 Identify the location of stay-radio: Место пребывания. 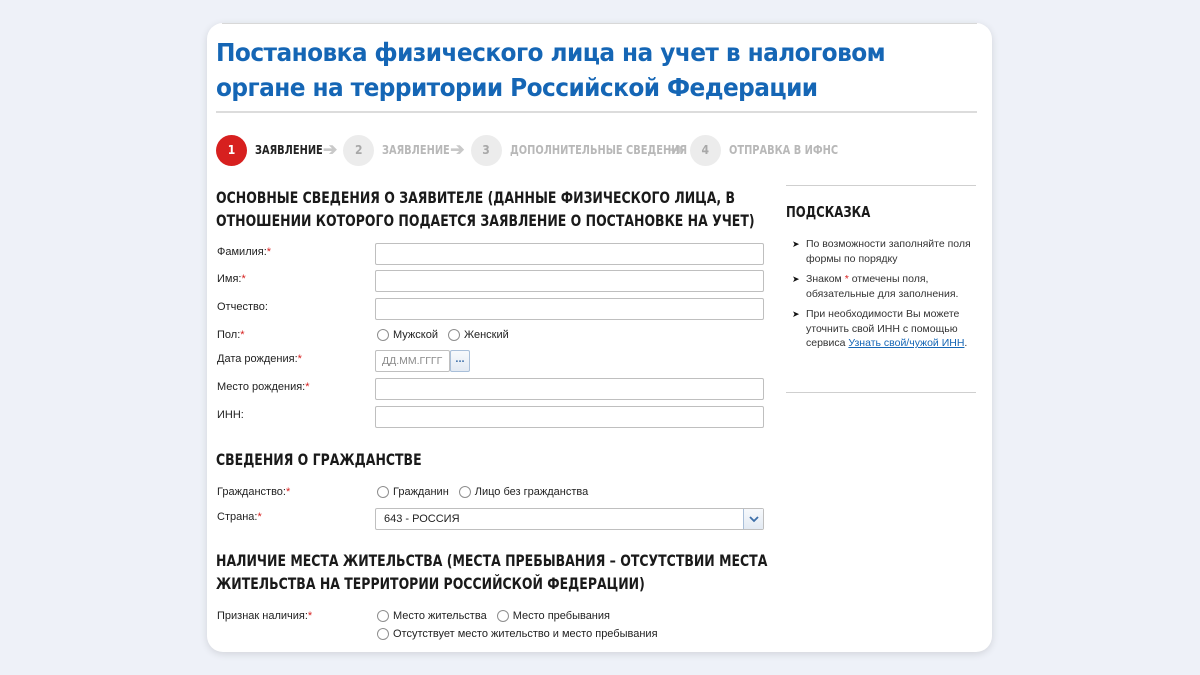
(553, 616).